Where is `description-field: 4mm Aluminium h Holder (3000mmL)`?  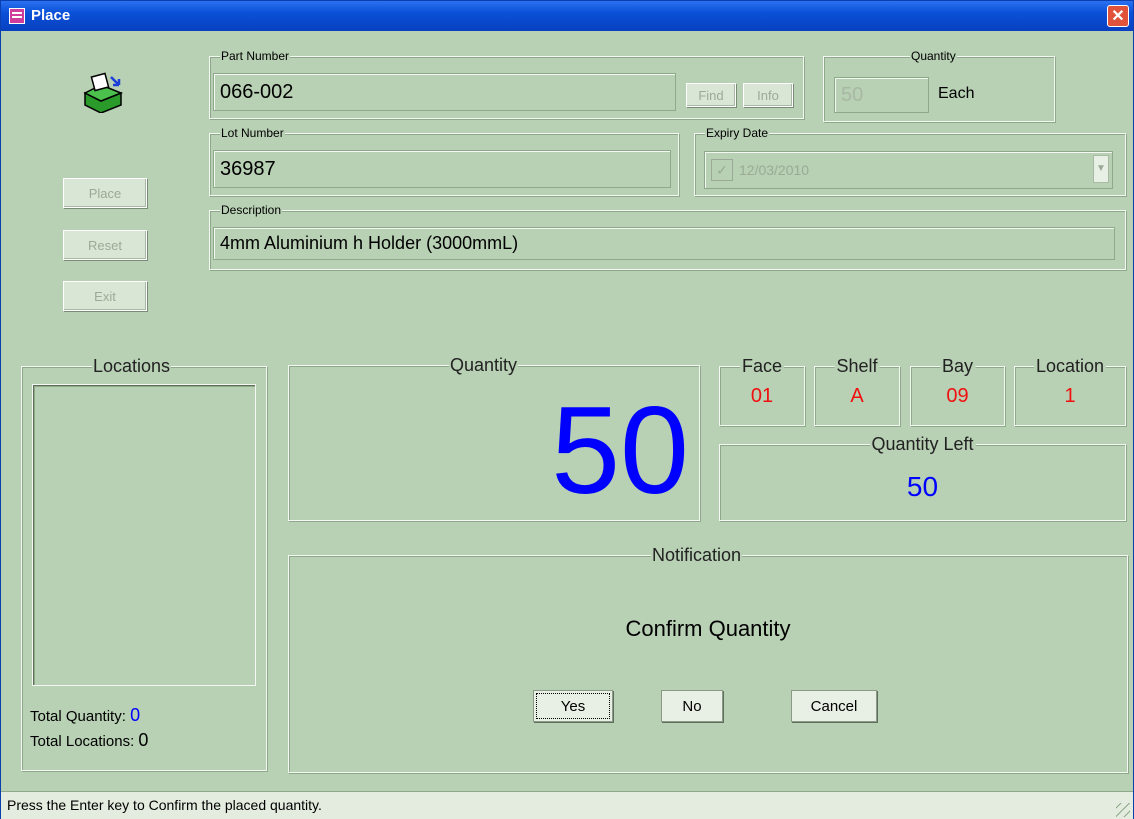 description-field: 4mm Aluminium h Holder (3000mmL) is located at coordinates (664, 243).